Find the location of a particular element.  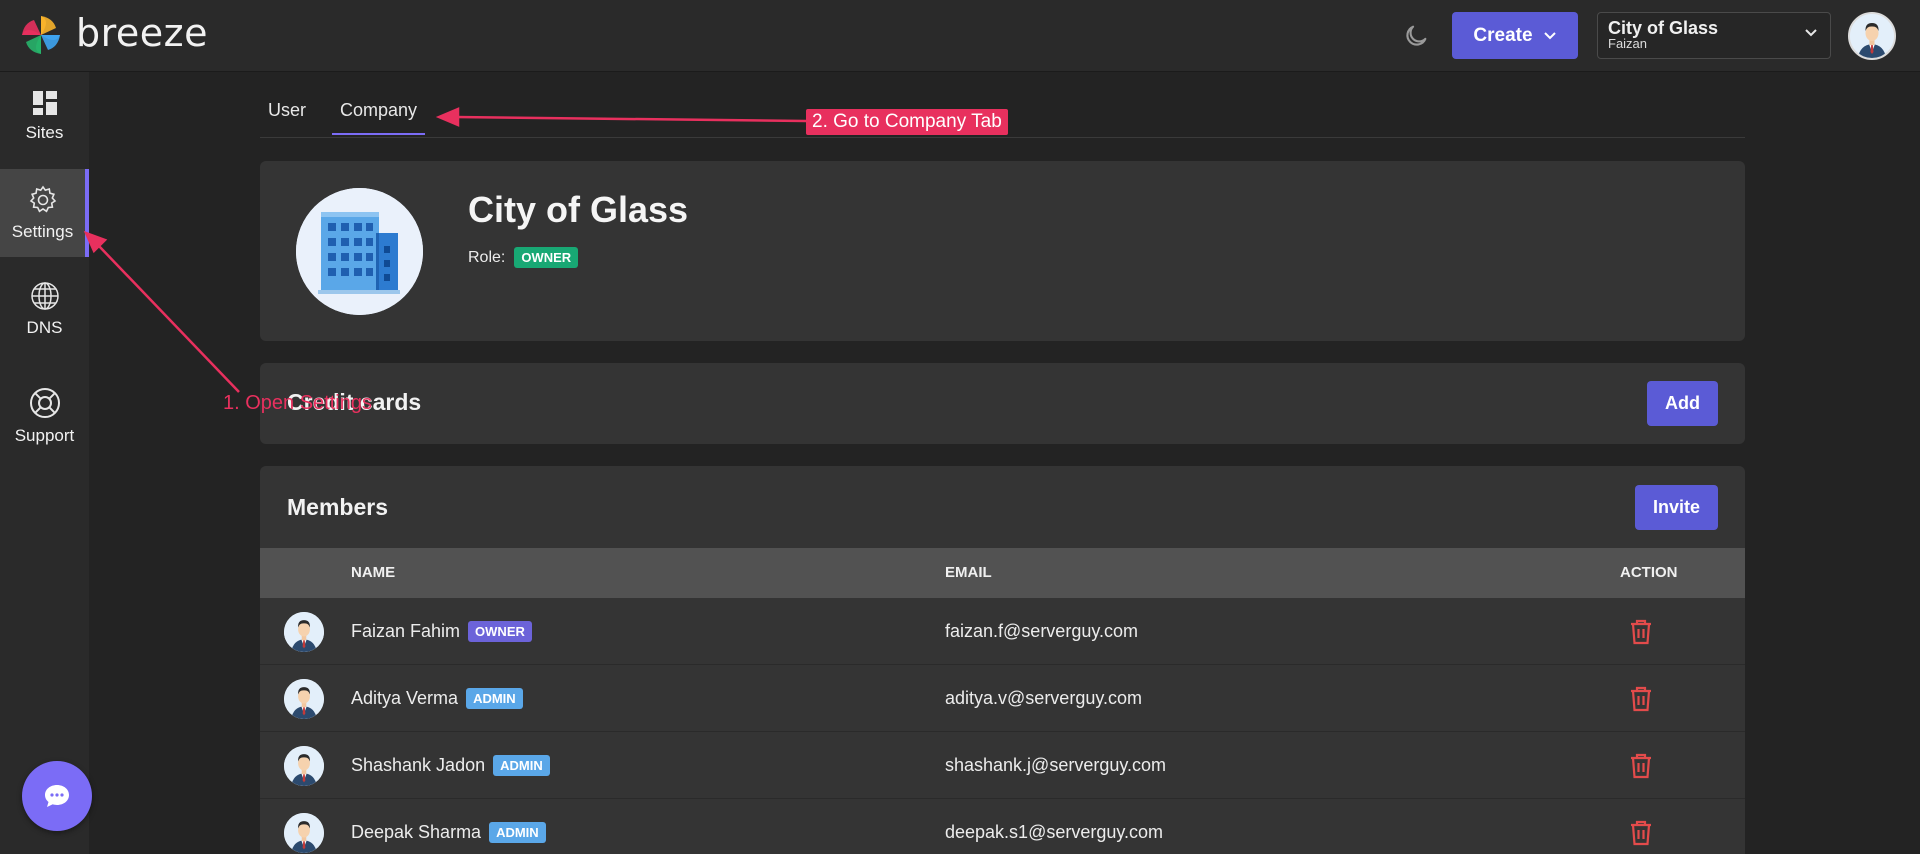

member-email: shashank.j@serverguy.com is located at coordinates (1056, 765).